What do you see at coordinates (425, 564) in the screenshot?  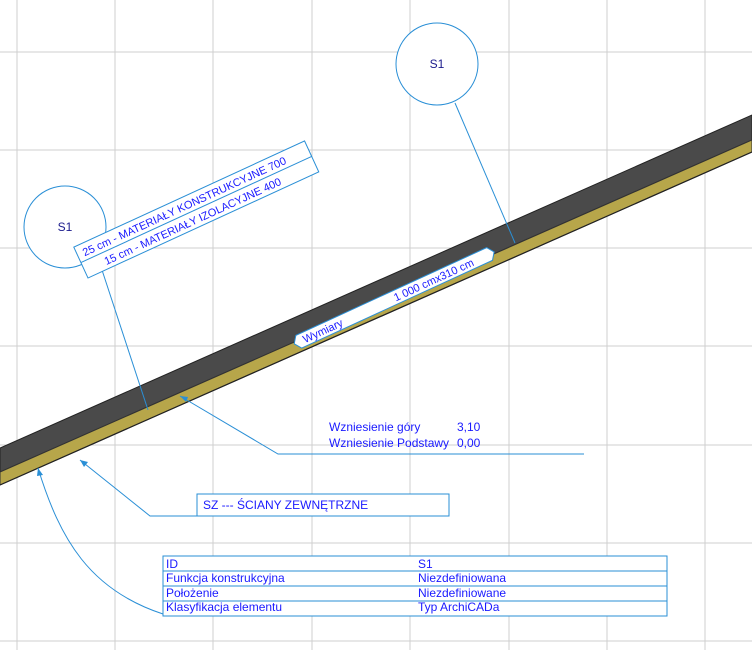 I see `row-value: S1` at bounding box center [425, 564].